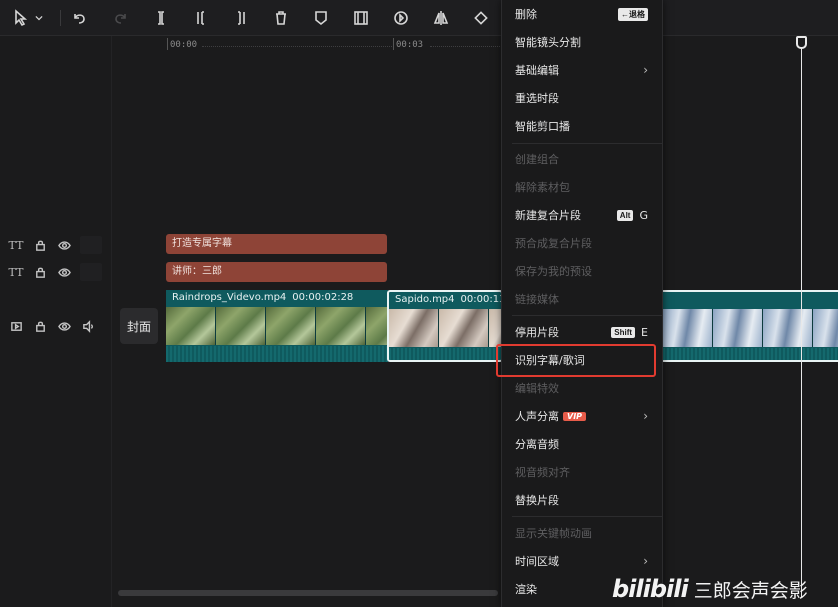 This screenshot has height=607, width=838. What do you see at coordinates (582, 126) in the screenshot?
I see `menu-item-smart-talk-cut: 智能剪口播` at bounding box center [582, 126].